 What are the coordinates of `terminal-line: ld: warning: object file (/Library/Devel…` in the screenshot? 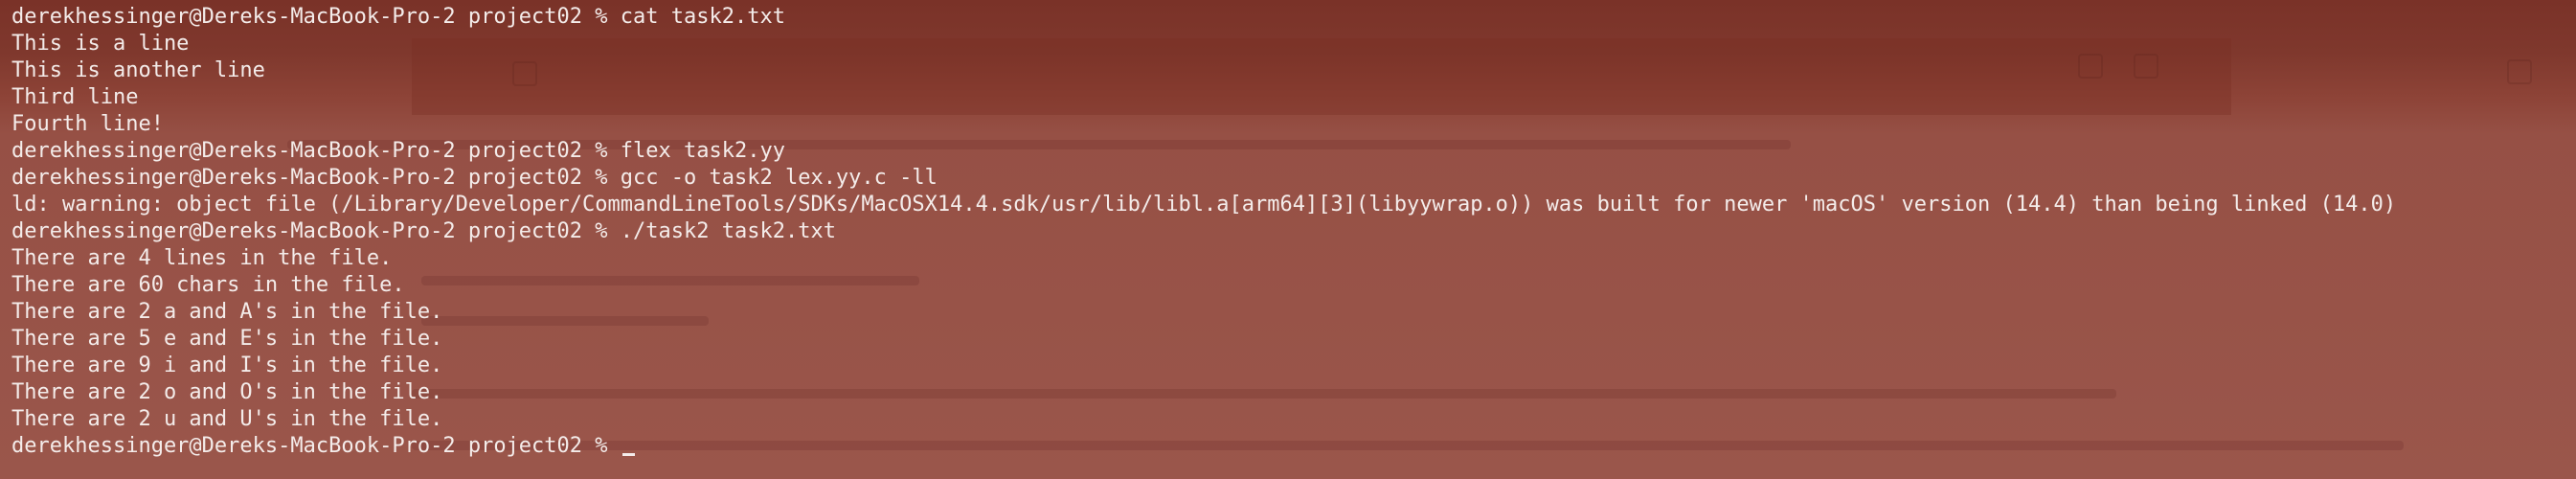 It's located at (1204, 205).